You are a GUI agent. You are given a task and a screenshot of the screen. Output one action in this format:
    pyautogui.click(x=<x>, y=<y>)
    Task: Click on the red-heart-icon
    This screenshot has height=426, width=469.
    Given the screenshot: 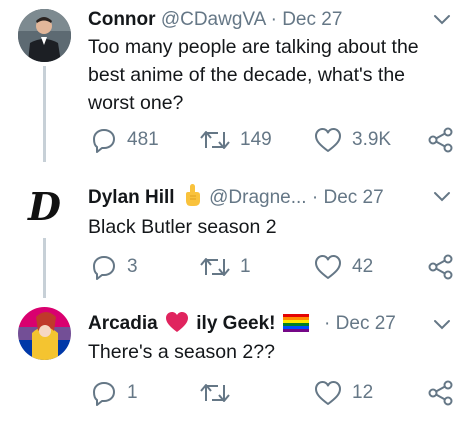 What is the action you would take?
    pyautogui.click(x=176, y=322)
    